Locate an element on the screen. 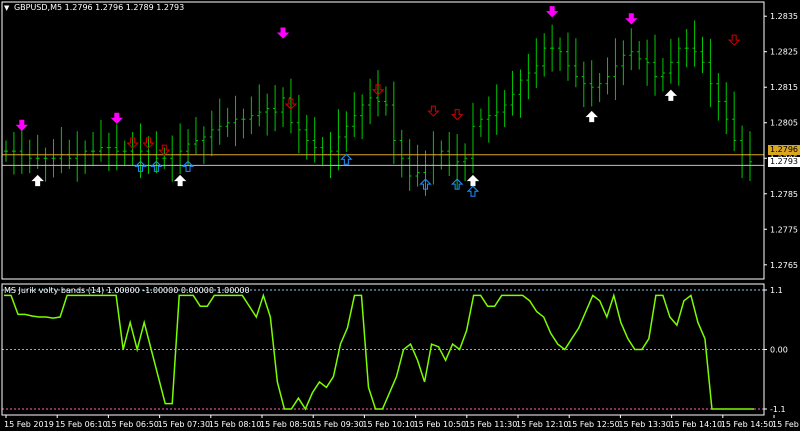 The image size is (800, 431). chart-header: ▼ GBPUSD,M5 1.2796 1.2796 1.2789 1.2793 is located at coordinates (94, 7).